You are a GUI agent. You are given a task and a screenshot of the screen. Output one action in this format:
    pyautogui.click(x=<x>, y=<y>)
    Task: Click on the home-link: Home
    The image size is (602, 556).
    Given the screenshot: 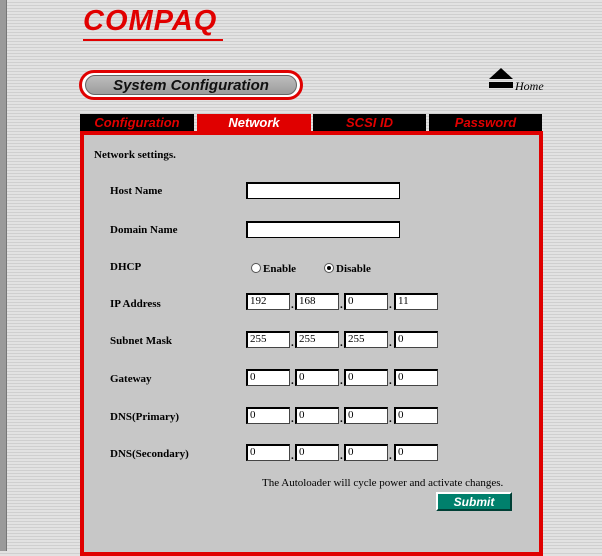 What is the action you would take?
    pyautogui.click(x=518, y=84)
    